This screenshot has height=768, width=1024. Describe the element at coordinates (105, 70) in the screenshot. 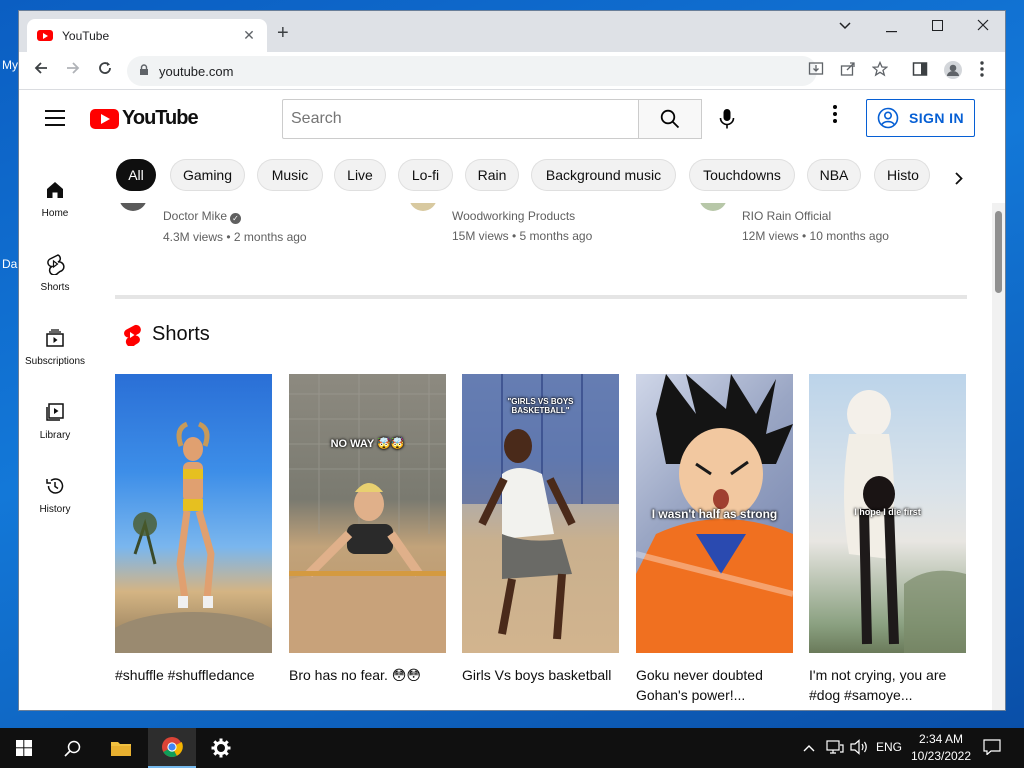

I see `reload-icon` at that location.